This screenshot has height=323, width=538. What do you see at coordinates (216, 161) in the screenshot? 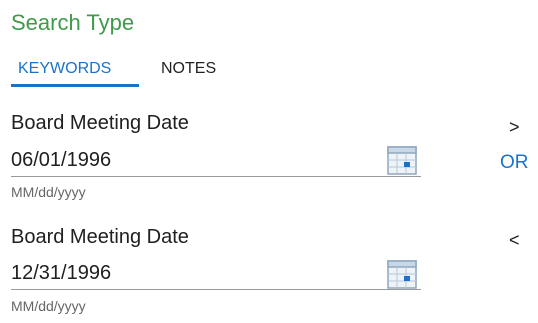
I see `board-meeting-date-from-input` at bounding box center [216, 161].